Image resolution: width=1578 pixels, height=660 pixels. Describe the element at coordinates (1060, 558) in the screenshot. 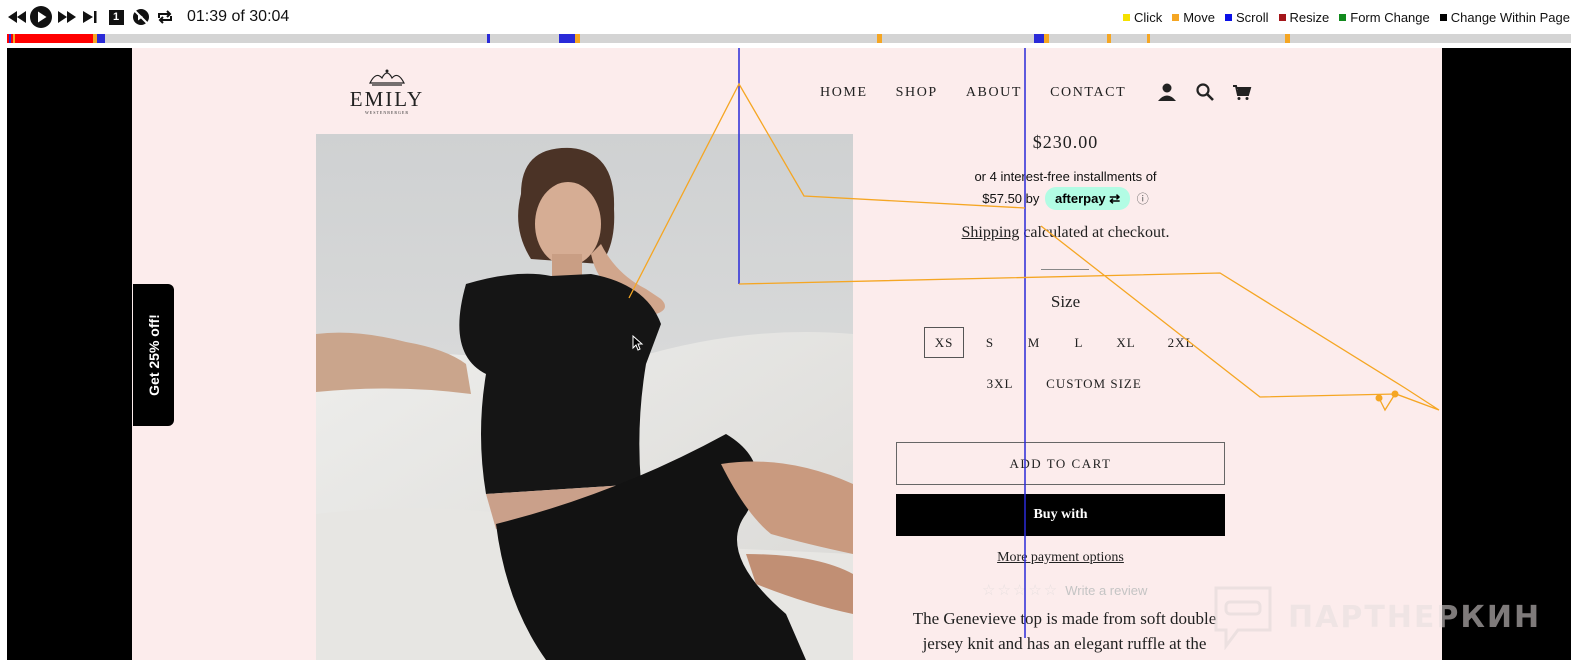

I see `more-payment-options-link: More payment options` at that location.